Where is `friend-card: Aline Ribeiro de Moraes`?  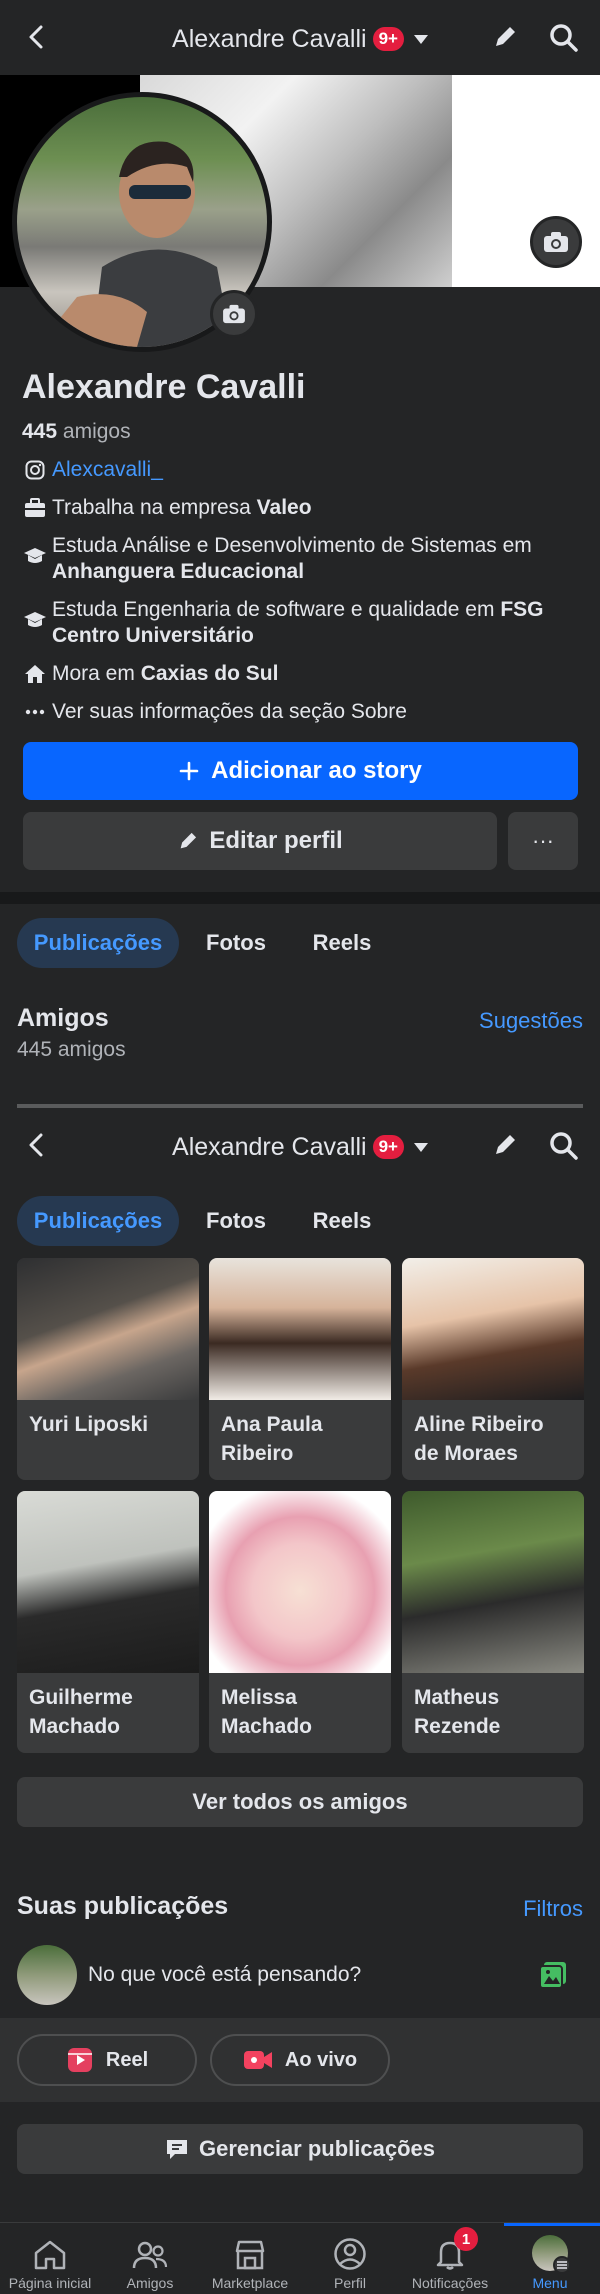
friend-card: Aline Ribeiro de Moraes is located at coordinates (493, 1369).